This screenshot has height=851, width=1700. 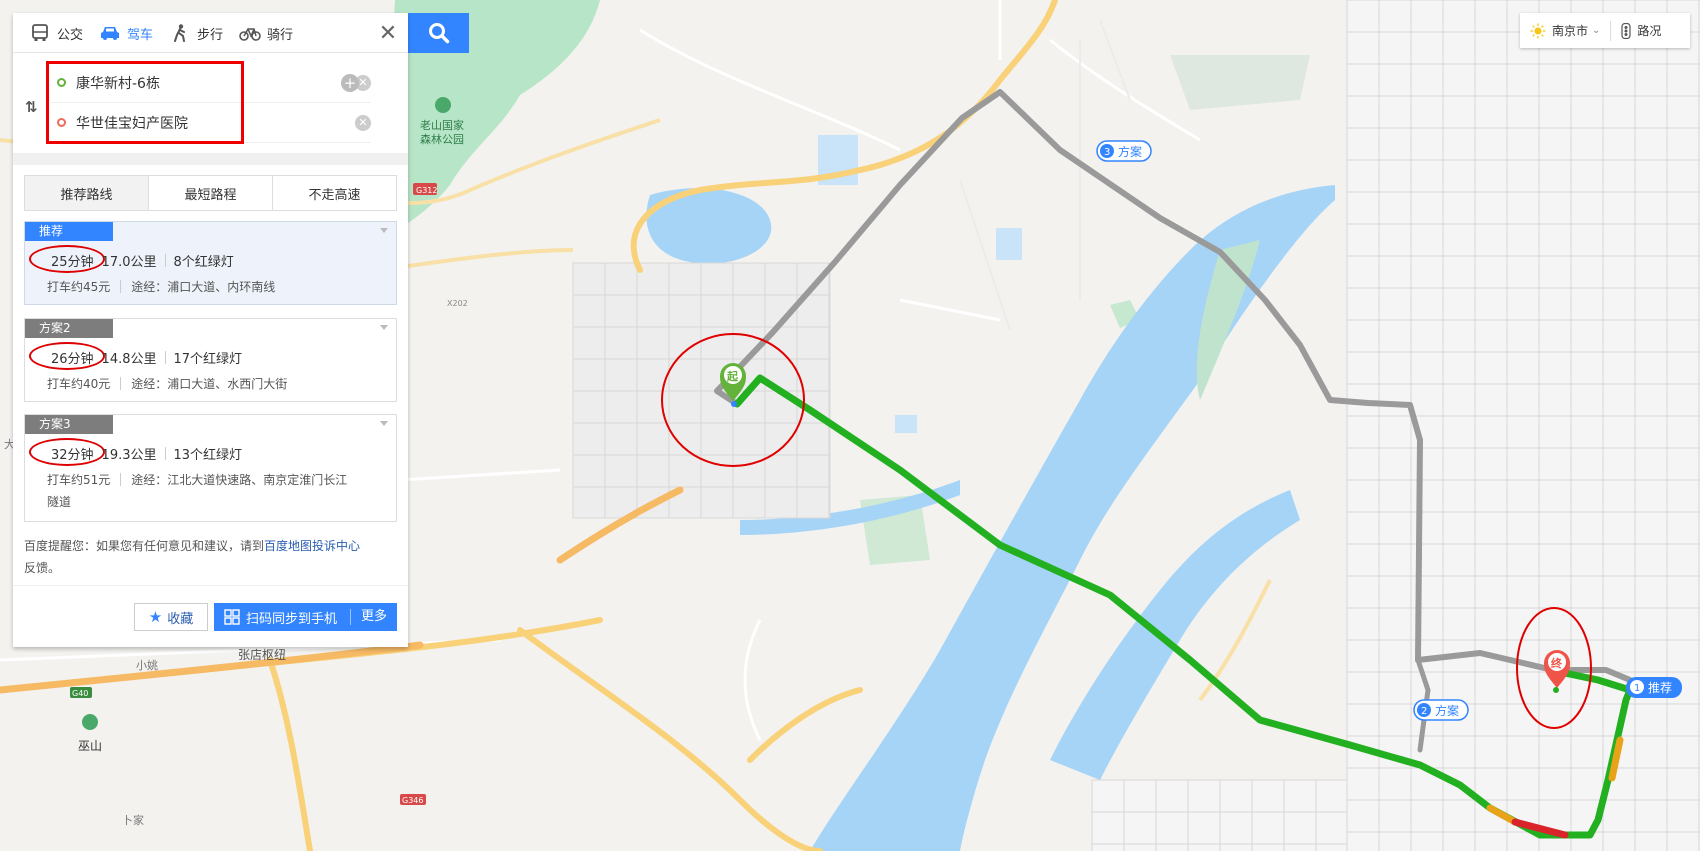 I want to click on plan3-marker: 3 方案, so click(x=1124, y=151).